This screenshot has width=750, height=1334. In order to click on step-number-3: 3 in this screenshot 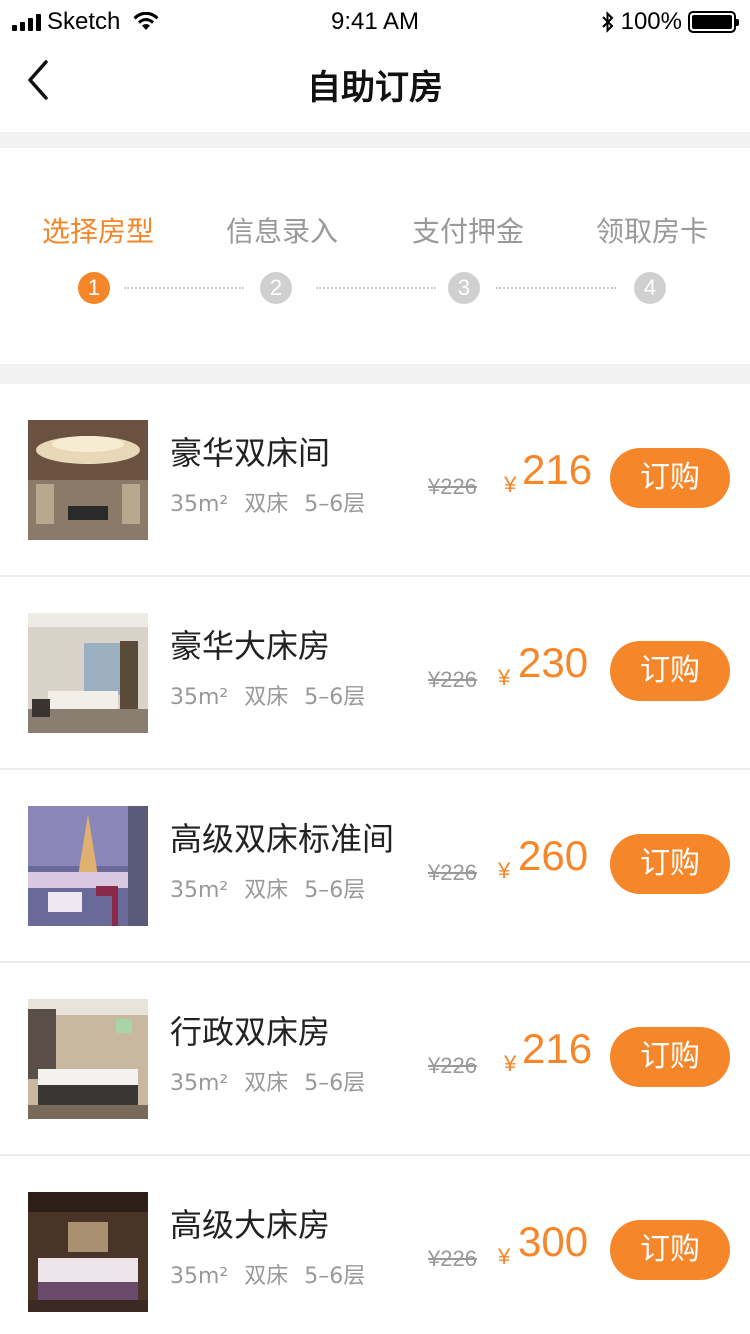, I will do `click(464, 288)`.